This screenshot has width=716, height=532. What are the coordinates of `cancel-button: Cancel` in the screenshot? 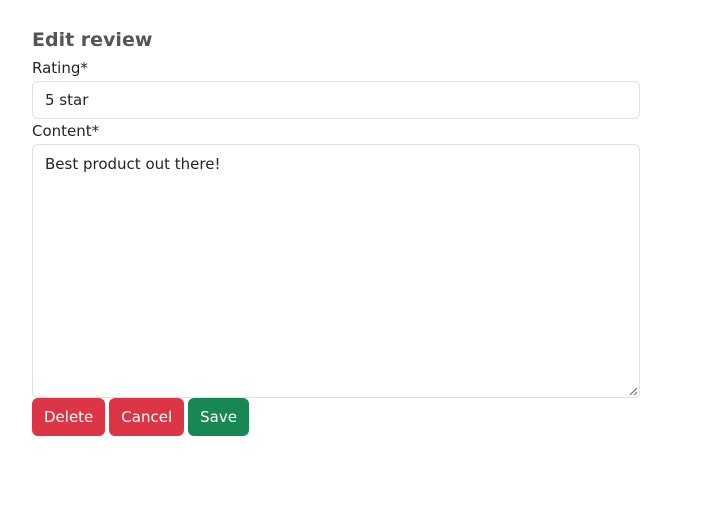 It's located at (147, 417).